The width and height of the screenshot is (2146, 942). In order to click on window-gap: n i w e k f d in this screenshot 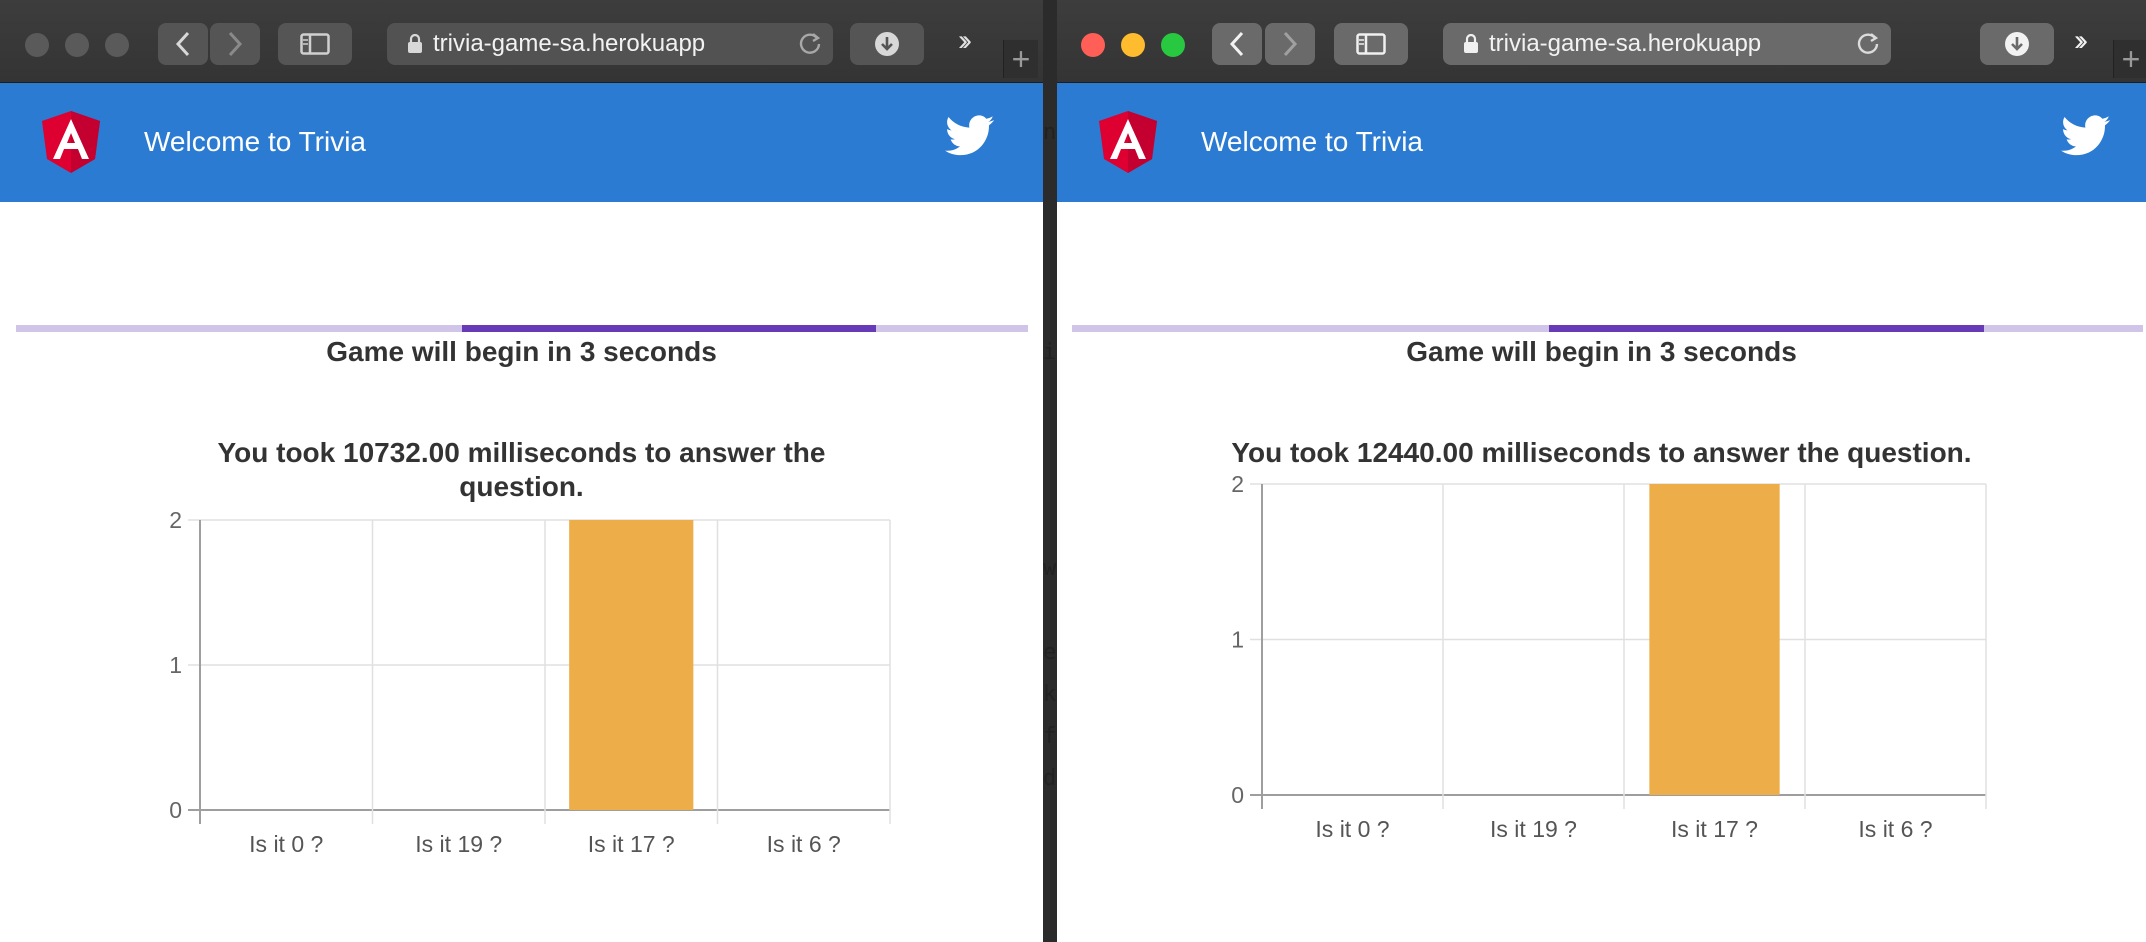, I will do `click(1050, 471)`.